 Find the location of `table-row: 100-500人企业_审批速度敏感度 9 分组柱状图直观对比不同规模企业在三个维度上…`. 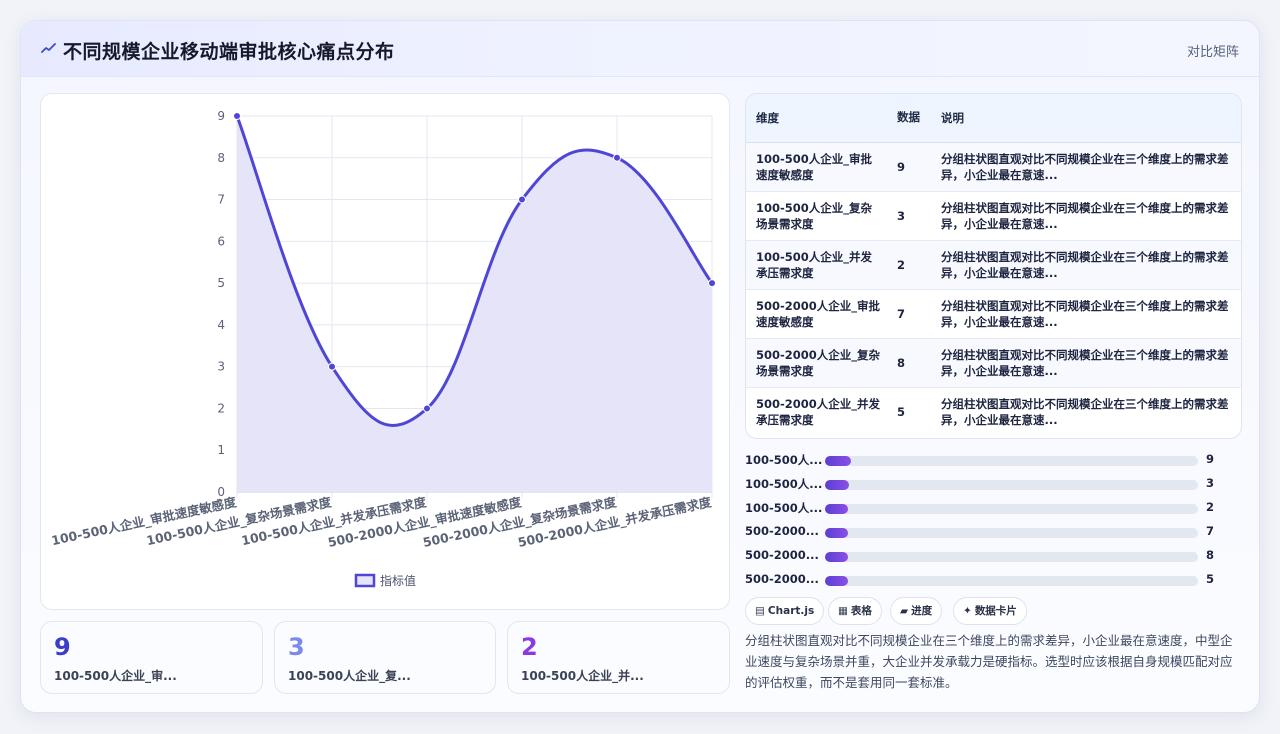

table-row: 100-500人企业_审批速度敏感度 9 分组柱状图直观对比不同规模企业在三个维度上… is located at coordinates (993, 167).